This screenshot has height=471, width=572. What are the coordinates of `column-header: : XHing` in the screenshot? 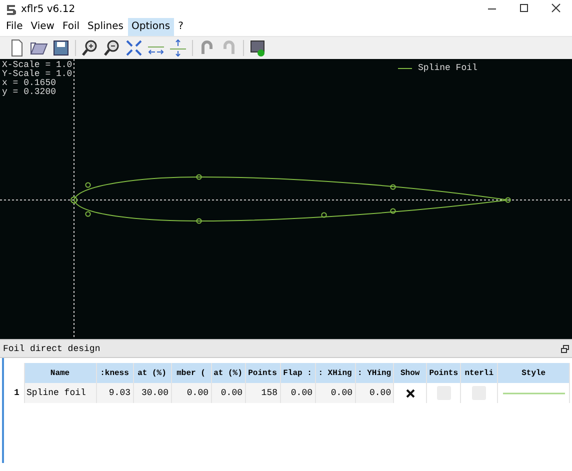 It's located at (335, 373).